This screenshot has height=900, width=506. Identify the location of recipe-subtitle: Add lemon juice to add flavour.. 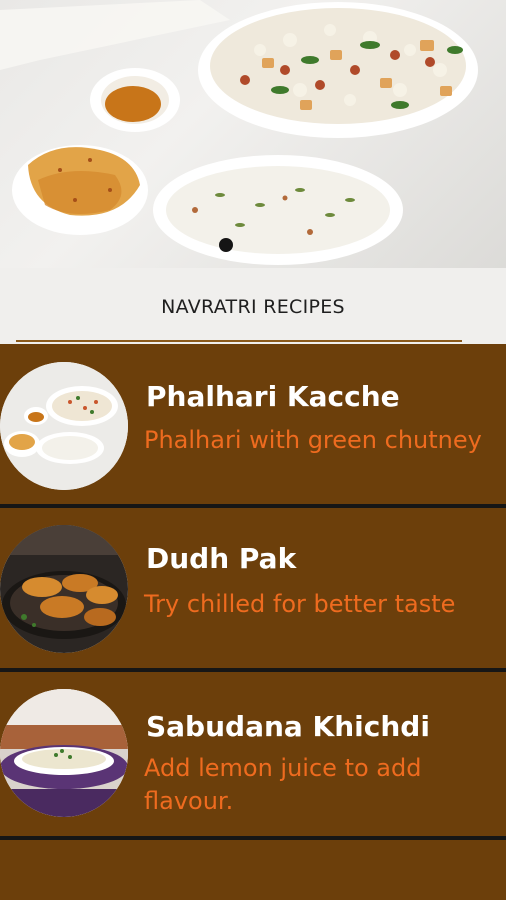
(283, 784).